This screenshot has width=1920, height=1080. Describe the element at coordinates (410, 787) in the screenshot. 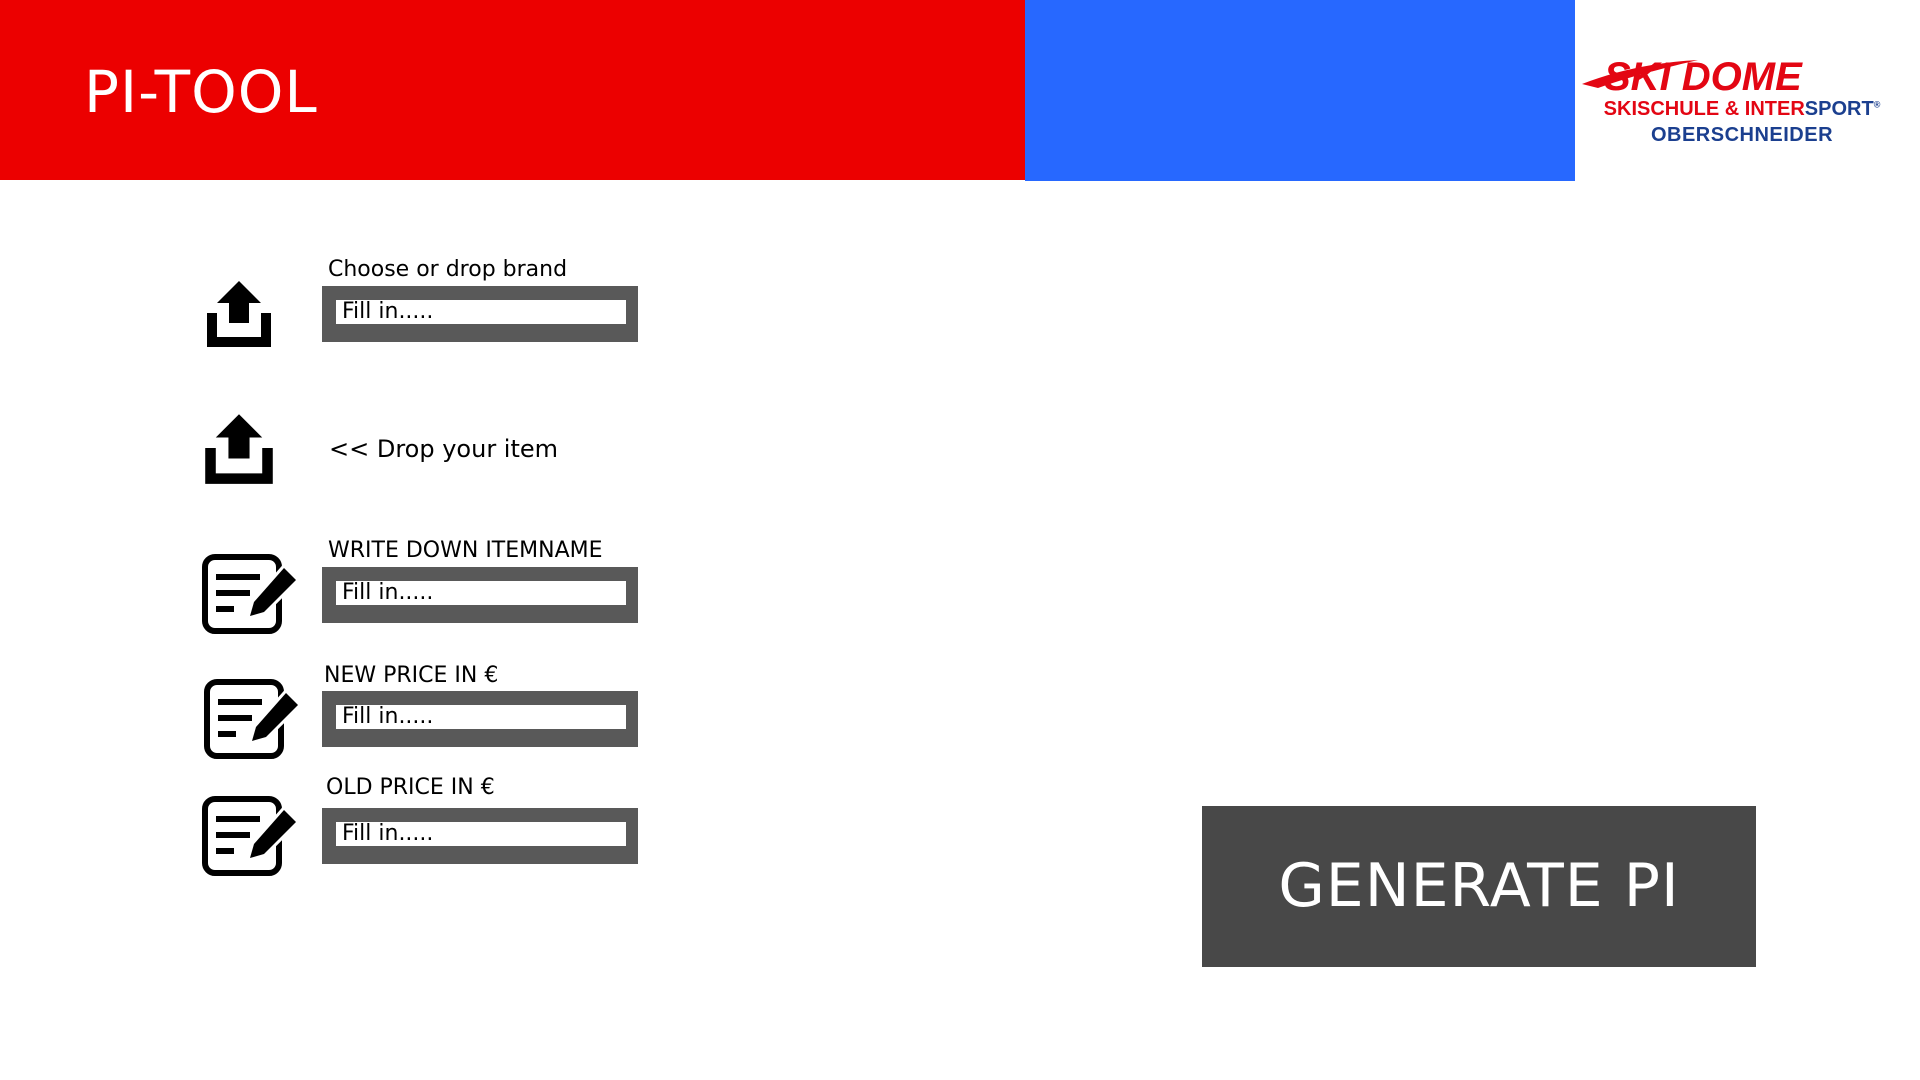

I see `old-price-label: OLD PRICE IN €` at that location.